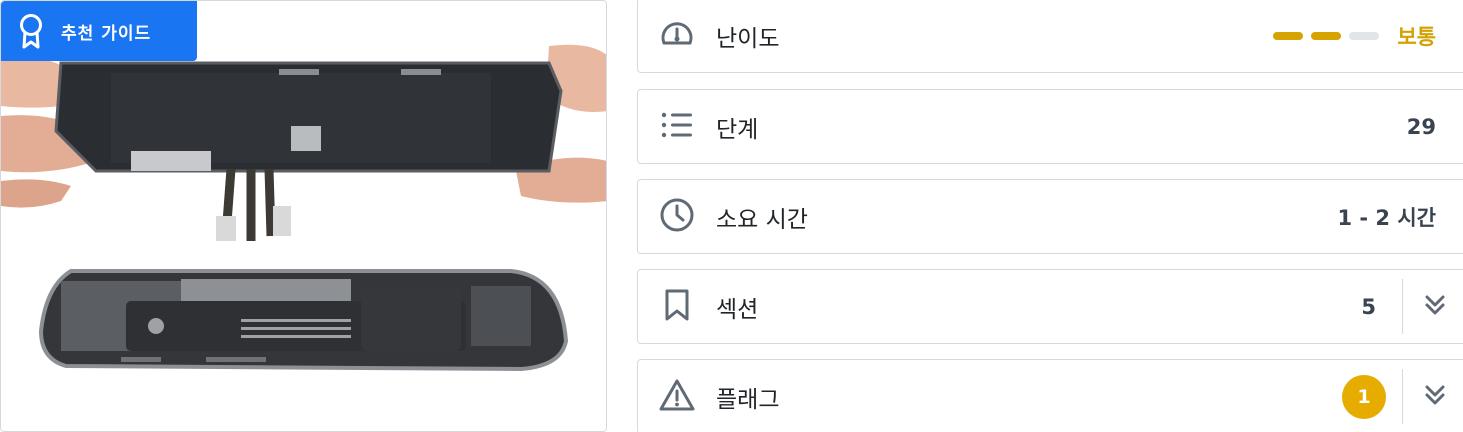 This screenshot has height=432, width=1463. I want to click on bookmark-icon, so click(677, 307).